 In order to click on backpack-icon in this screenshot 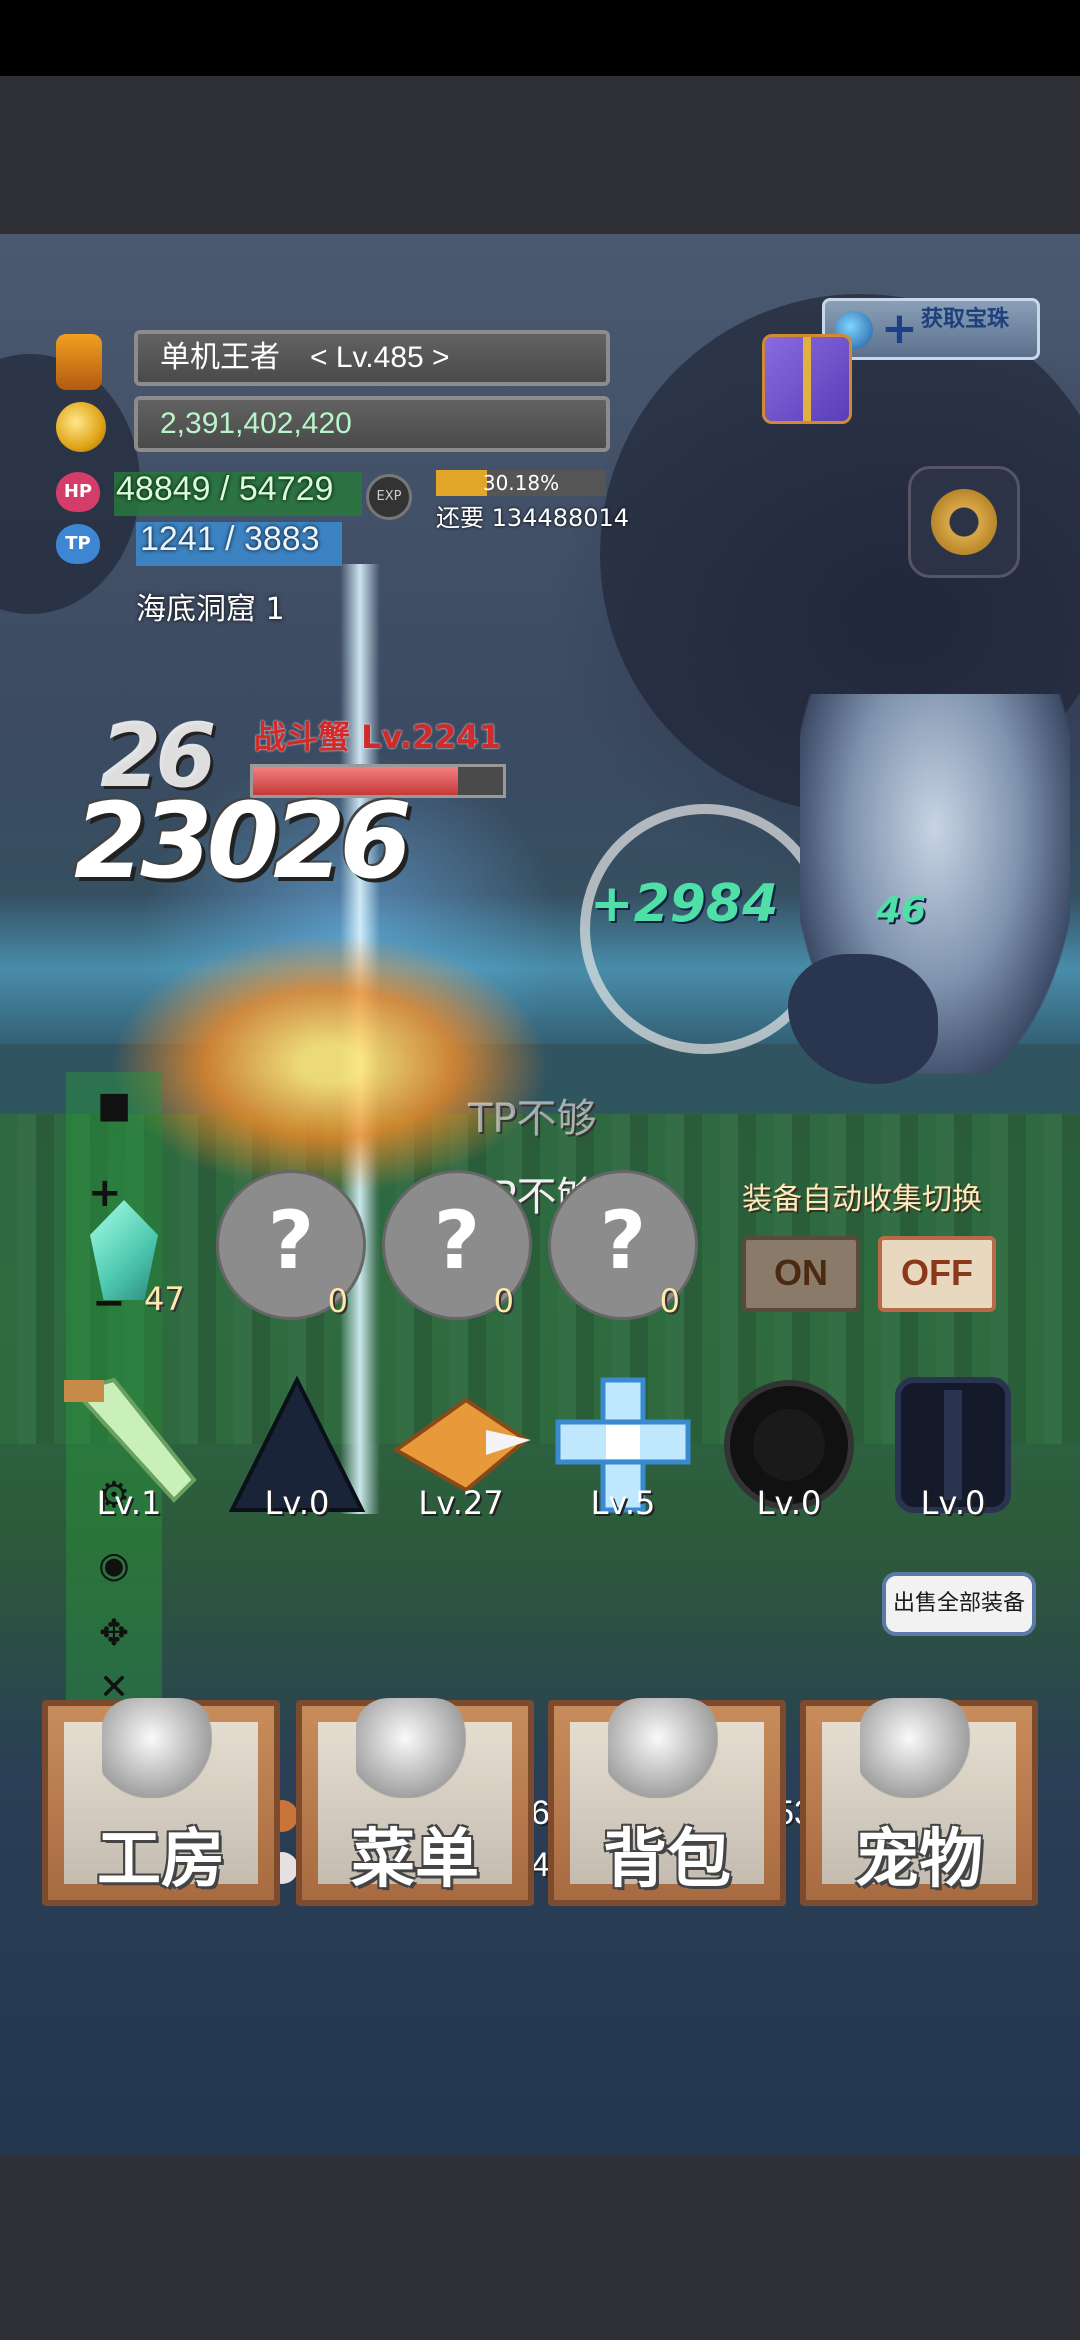, I will do `click(663, 1748)`.